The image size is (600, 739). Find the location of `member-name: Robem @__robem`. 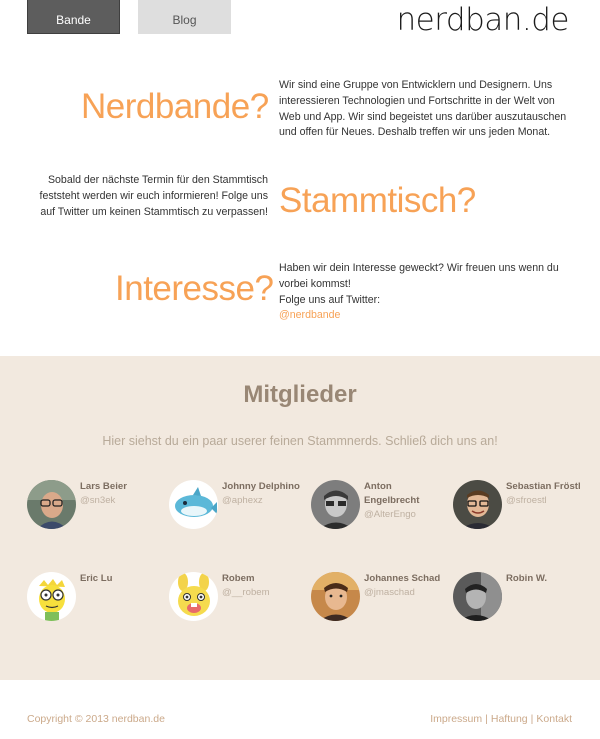

member-name: Robem @__robem is located at coordinates (264, 586).